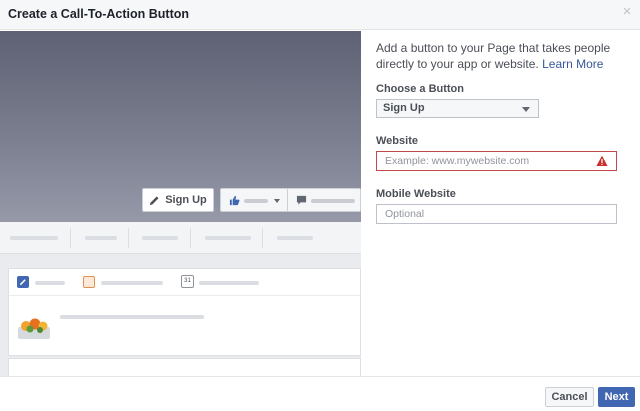 The width and height of the screenshot is (640, 411). What do you see at coordinates (333, 201) in the screenshot?
I see `message-placeholder` at bounding box center [333, 201].